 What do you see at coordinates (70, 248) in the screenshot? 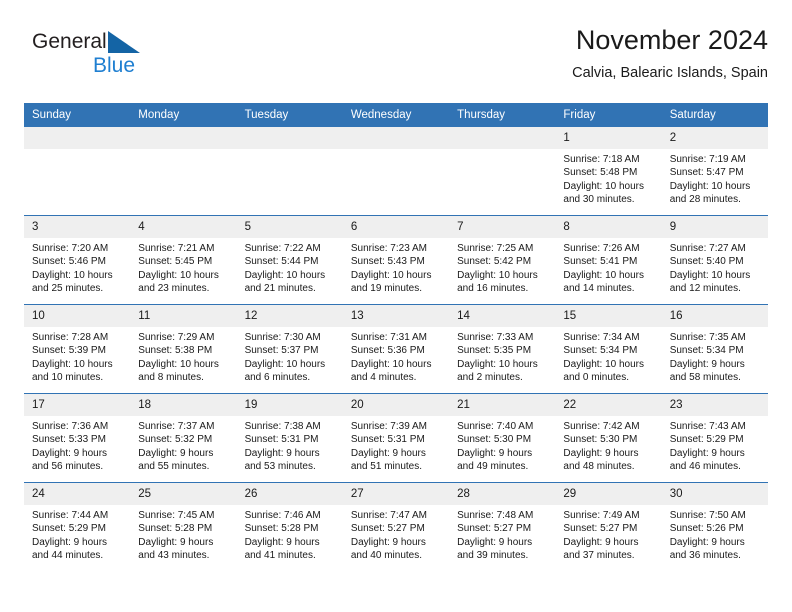
I see `sunrise-time: Sunrise: 7:20 AM` at bounding box center [70, 248].